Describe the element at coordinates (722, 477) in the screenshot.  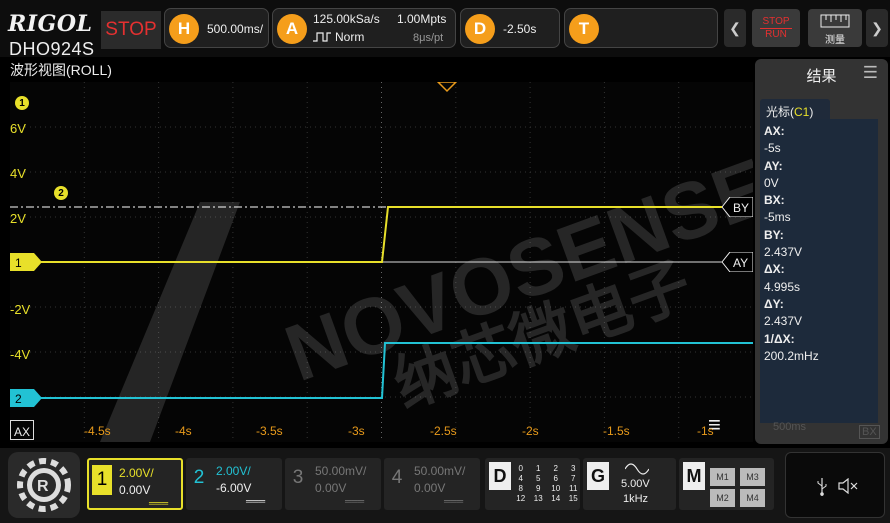
I see `math-m1-button: M1` at that location.